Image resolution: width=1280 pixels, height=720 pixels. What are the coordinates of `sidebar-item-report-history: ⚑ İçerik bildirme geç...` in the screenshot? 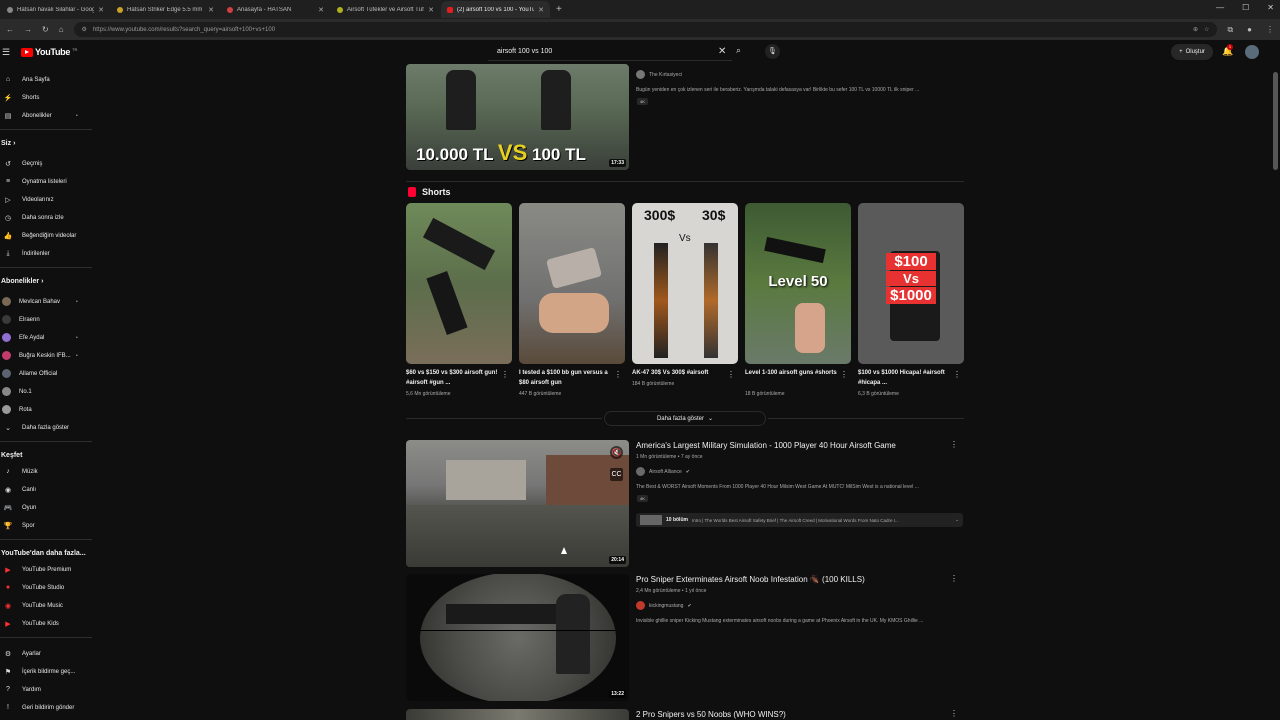 It's located at (46, 671).